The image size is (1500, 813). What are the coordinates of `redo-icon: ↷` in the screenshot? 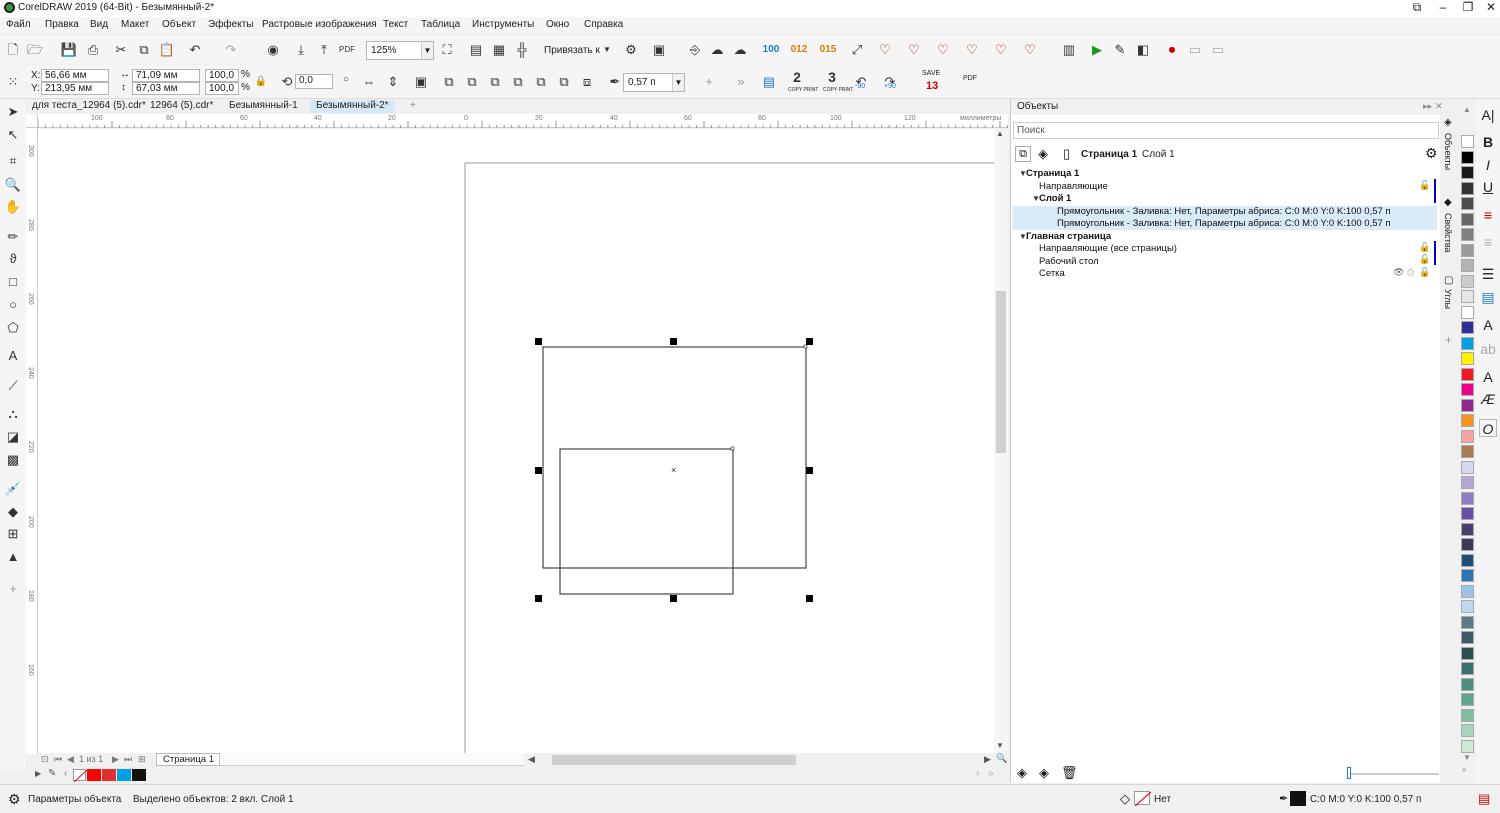 It's located at (231, 50).